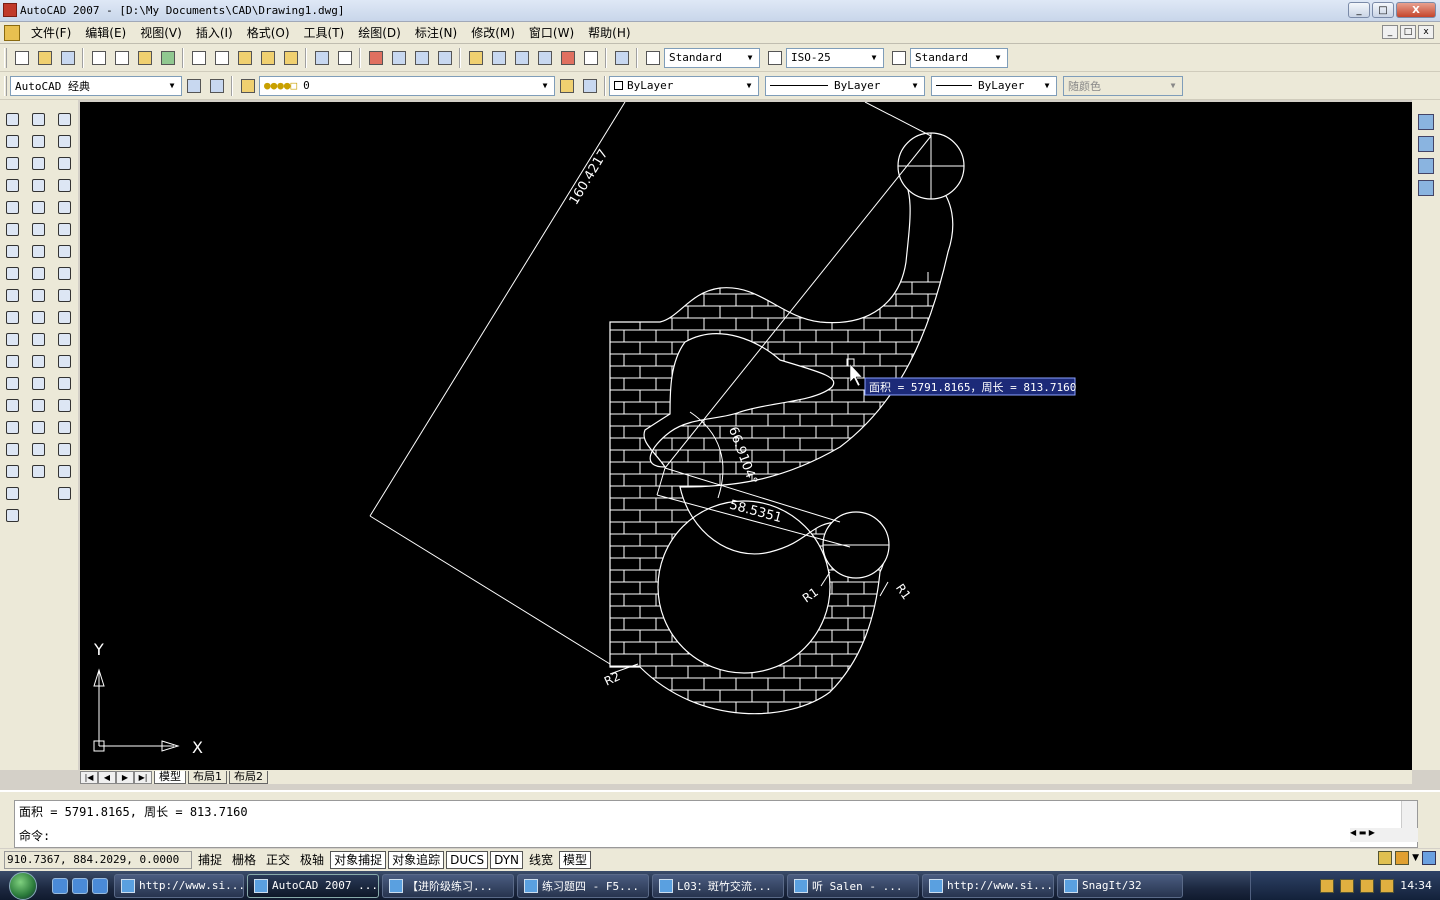  I want to click on ordinate-dim-icon, so click(64, 185).